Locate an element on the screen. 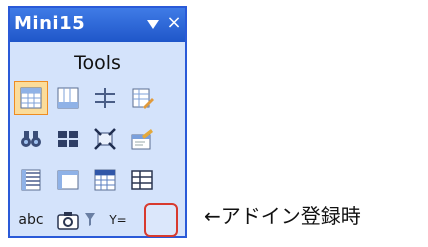 Image resolution: width=428 pixels, height=247 pixels. annotation-label: ←アドイン登録時 is located at coordinates (282, 216).